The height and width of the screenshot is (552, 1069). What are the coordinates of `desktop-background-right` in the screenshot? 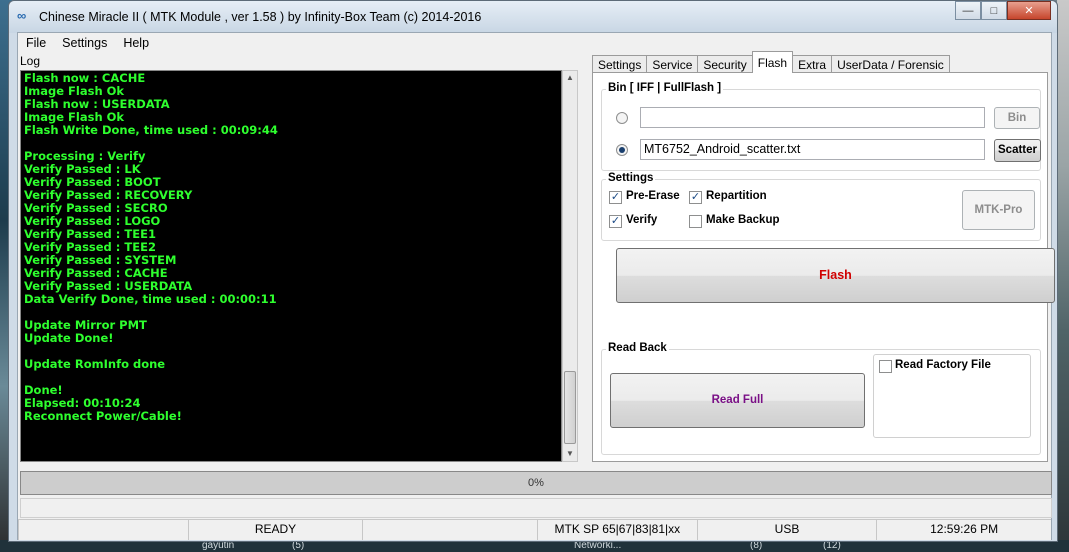 It's located at (1063, 276).